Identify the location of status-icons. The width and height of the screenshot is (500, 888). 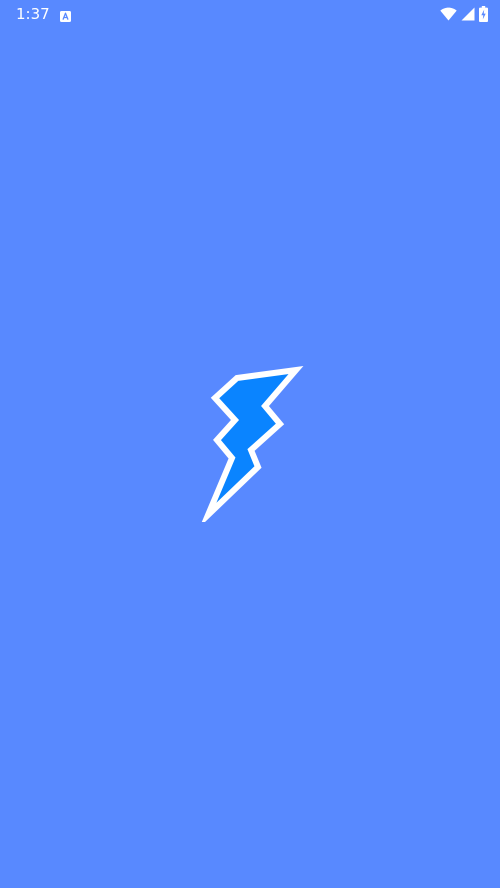
(464, 14).